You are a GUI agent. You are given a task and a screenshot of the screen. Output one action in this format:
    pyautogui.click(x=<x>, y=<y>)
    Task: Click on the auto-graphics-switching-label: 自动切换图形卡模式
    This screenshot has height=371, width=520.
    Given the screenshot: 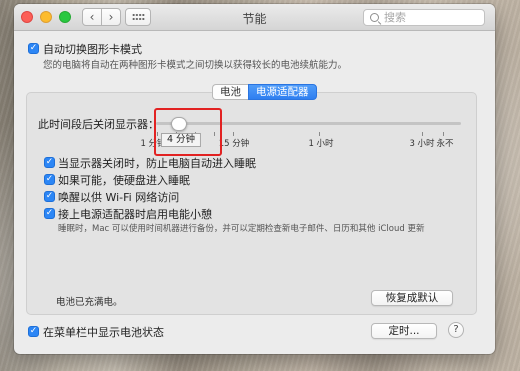 What is the action you would take?
    pyautogui.click(x=92, y=49)
    